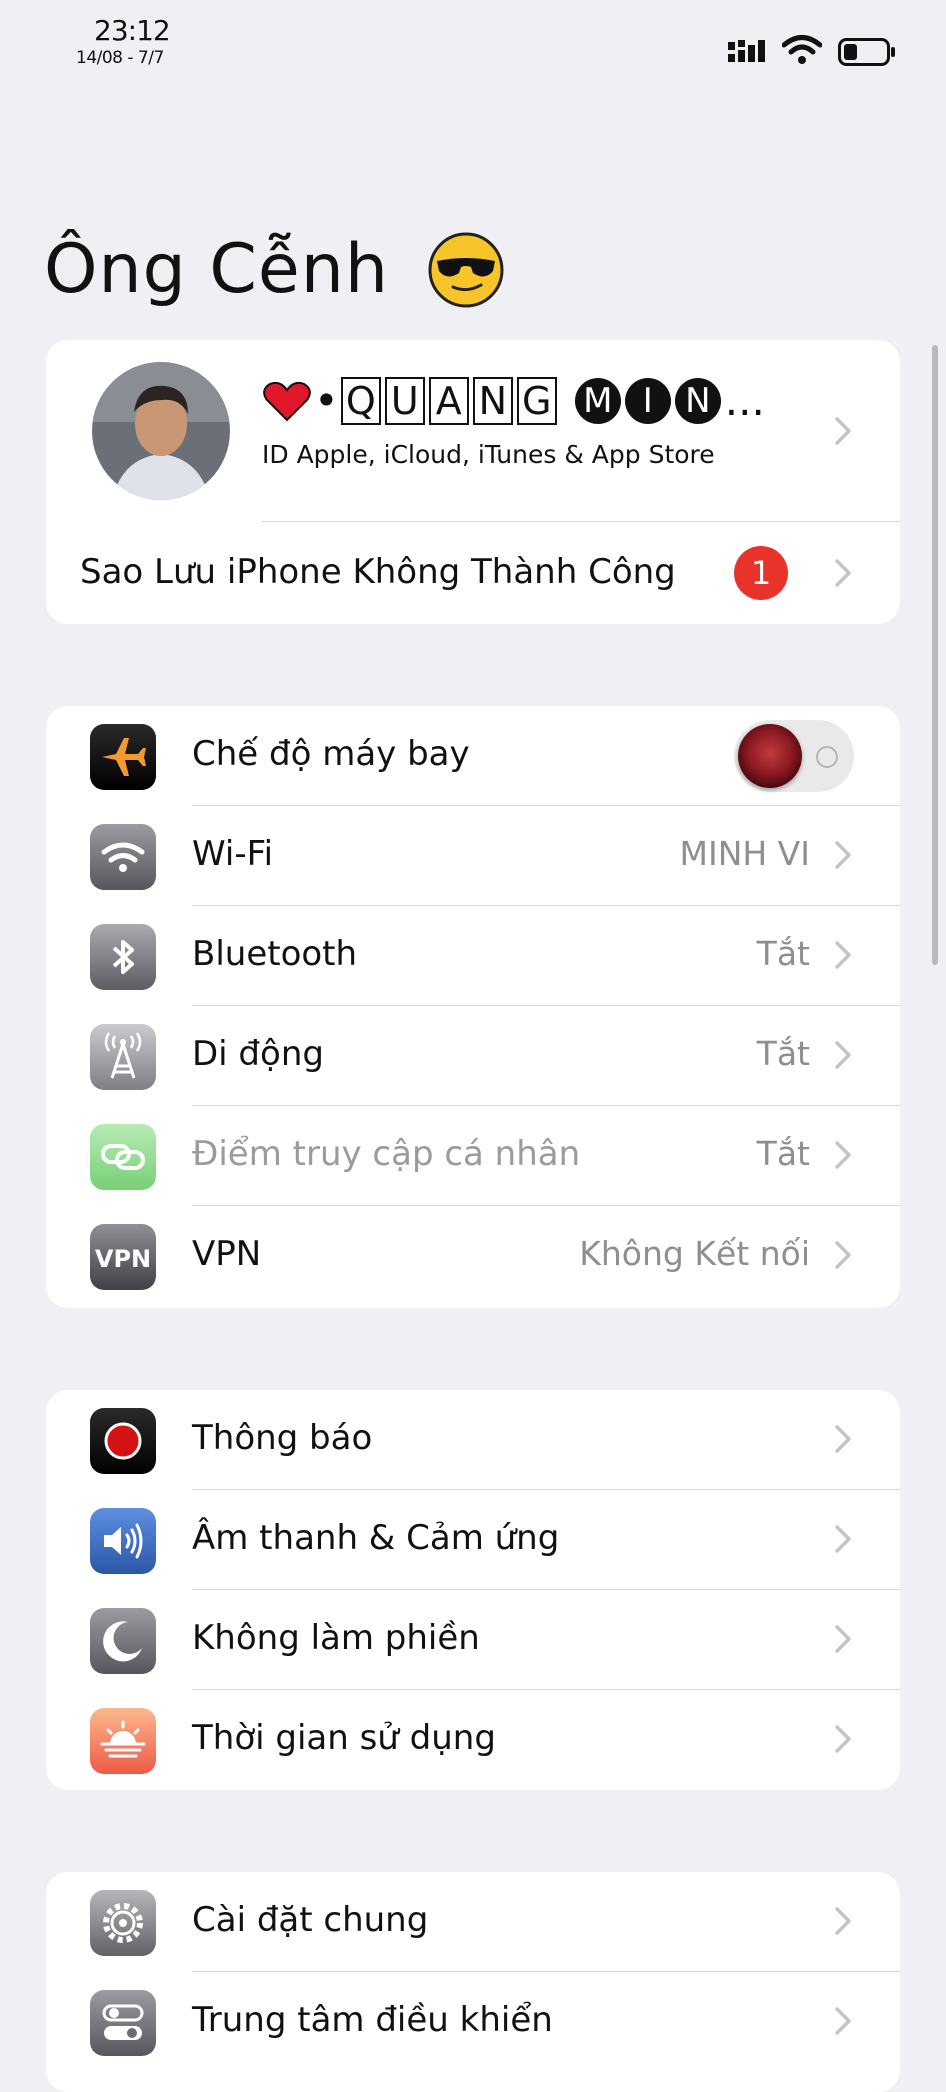 The height and width of the screenshot is (2092, 946). Describe the element at coordinates (233, 854) in the screenshot. I see `wifi-label: Wi-Fi` at that location.